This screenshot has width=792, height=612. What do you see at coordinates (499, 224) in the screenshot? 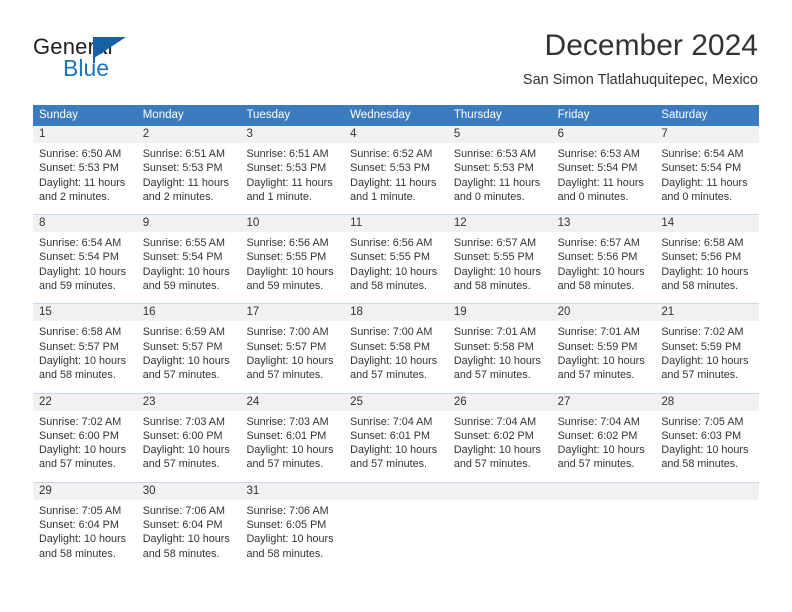
I see `day-number: 12` at bounding box center [499, 224].